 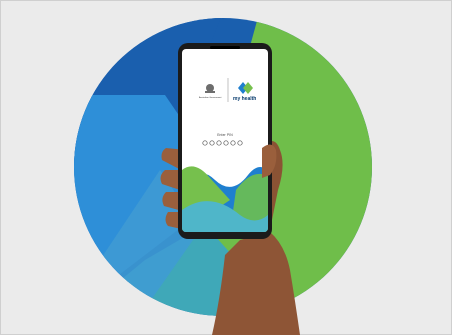 I want to click on pin-prompt: Enter PIN, so click(x=225, y=135).